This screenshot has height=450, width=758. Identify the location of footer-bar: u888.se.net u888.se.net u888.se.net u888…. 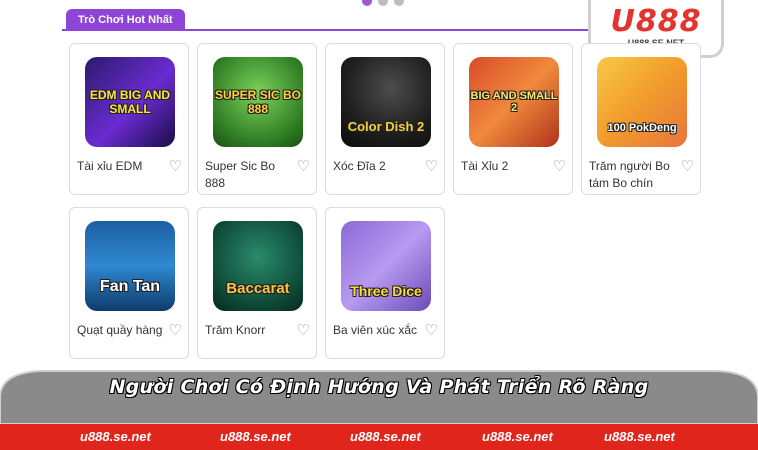
(379, 437).